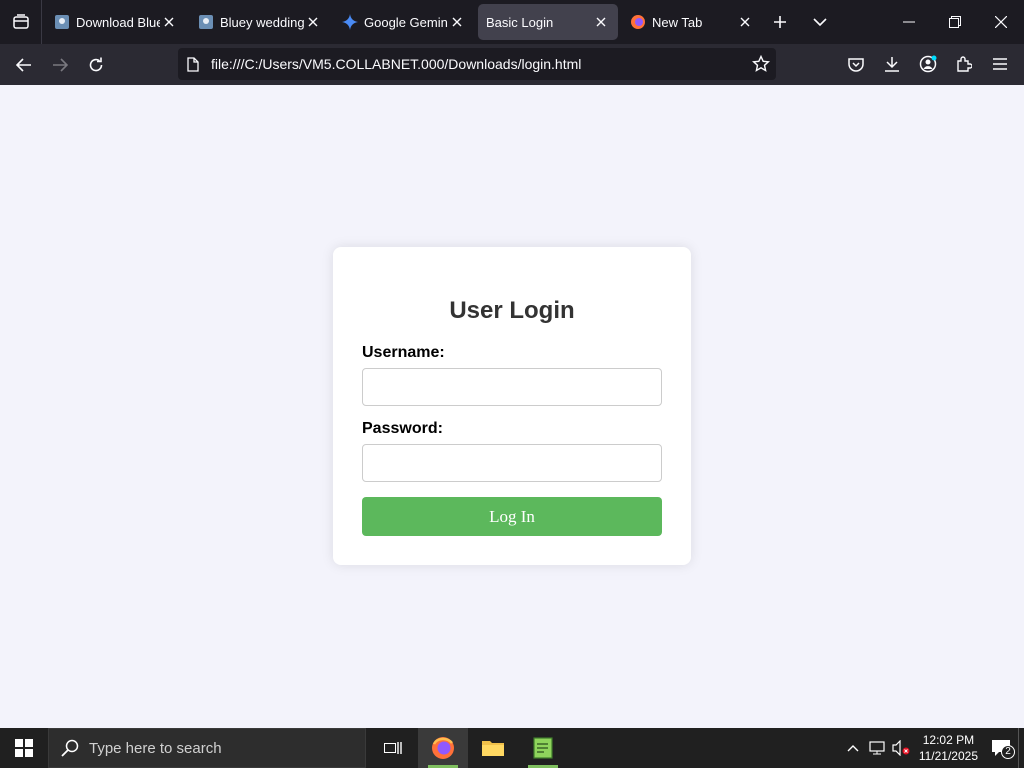 The width and height of the screenshot is (1024, 768). I want to click on tab-title: New Tab, so click(677, 22).